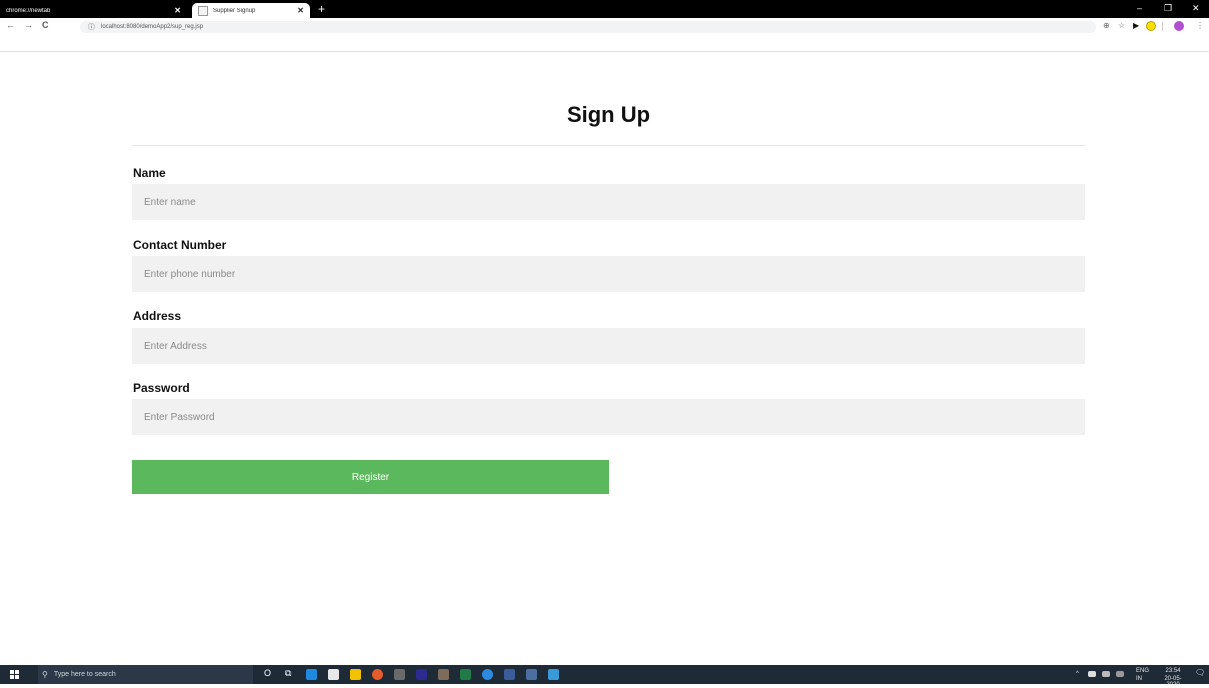  I want to click on language-bottom: IN, so click(1139, 679).